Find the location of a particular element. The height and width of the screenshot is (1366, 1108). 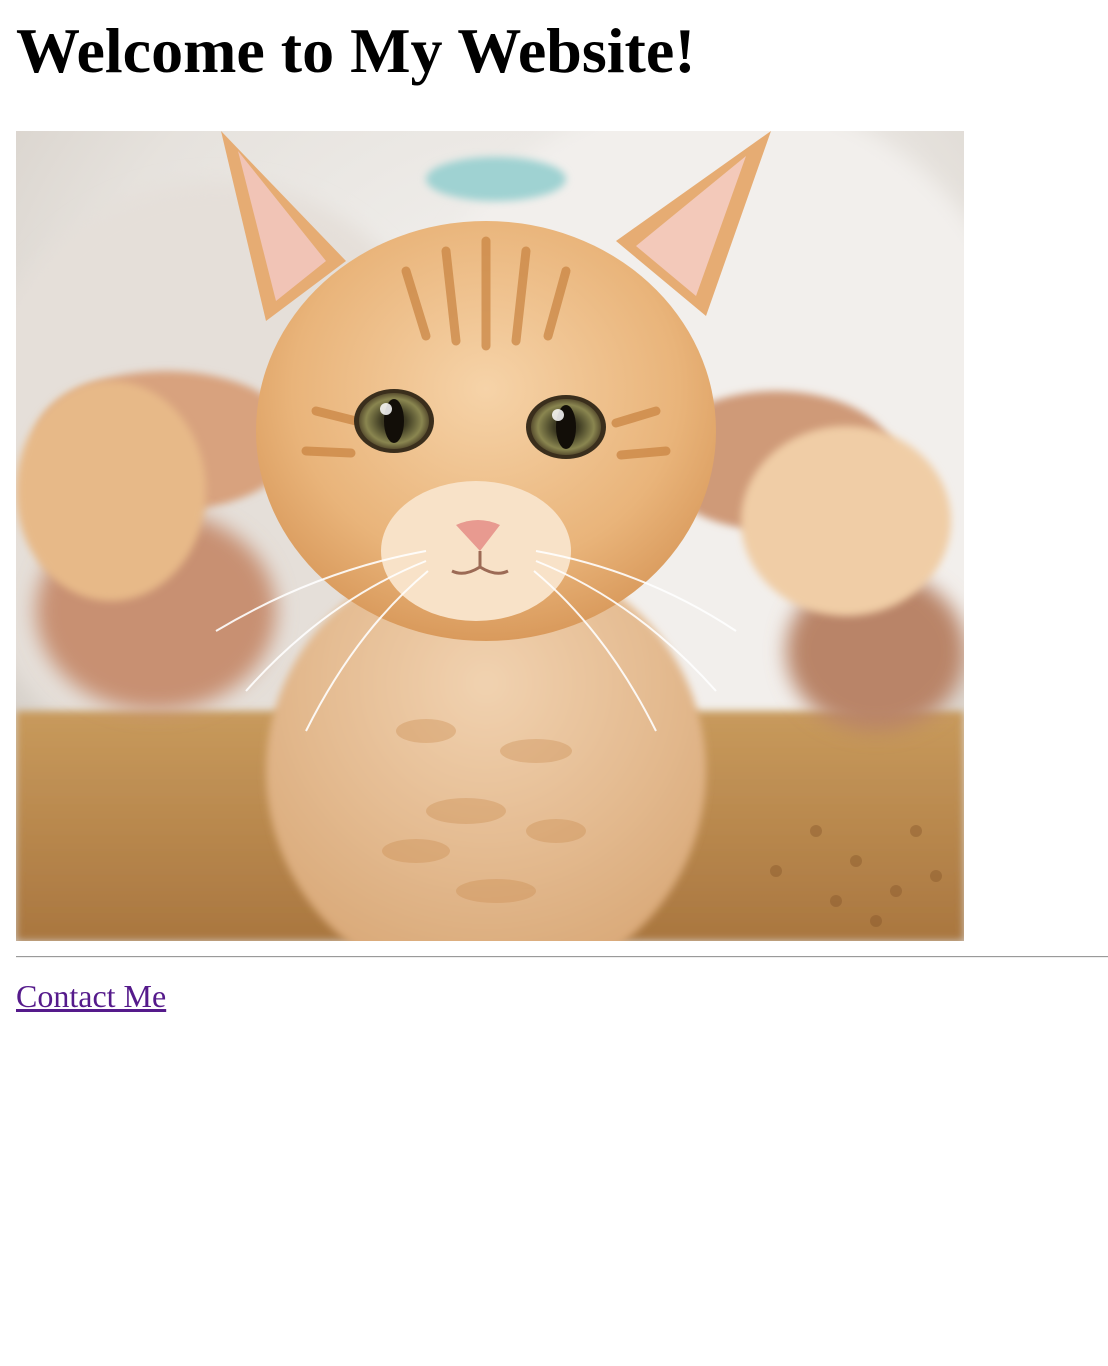

page-title: Welcome to My Website! is located at coordinates (356, 50).